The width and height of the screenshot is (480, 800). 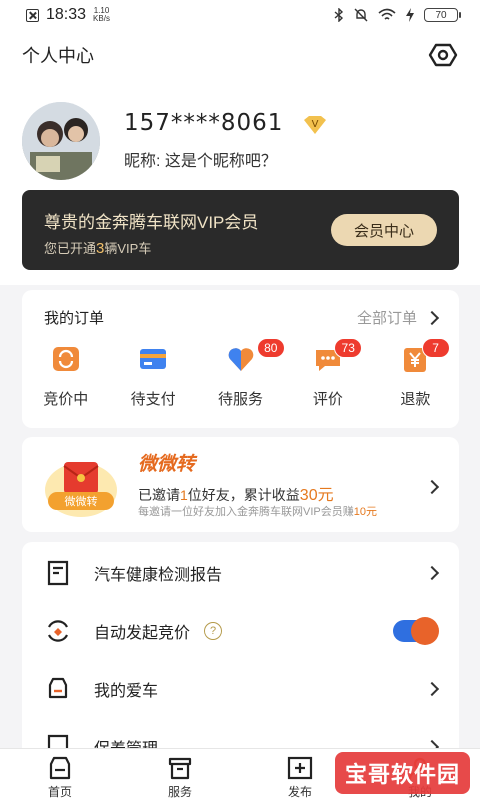 I want to click on mute-bell-icon, so click(x=361, y=15).